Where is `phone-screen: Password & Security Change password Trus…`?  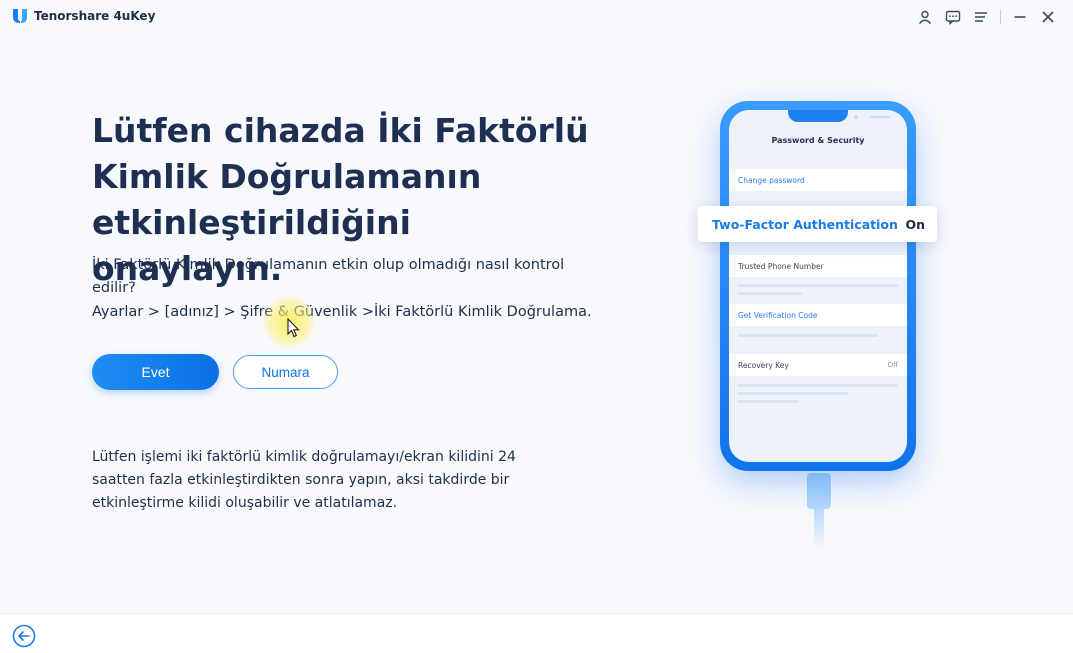
phone-screen: Password & Security Change password Trus… is located at coordinates (818, 286).